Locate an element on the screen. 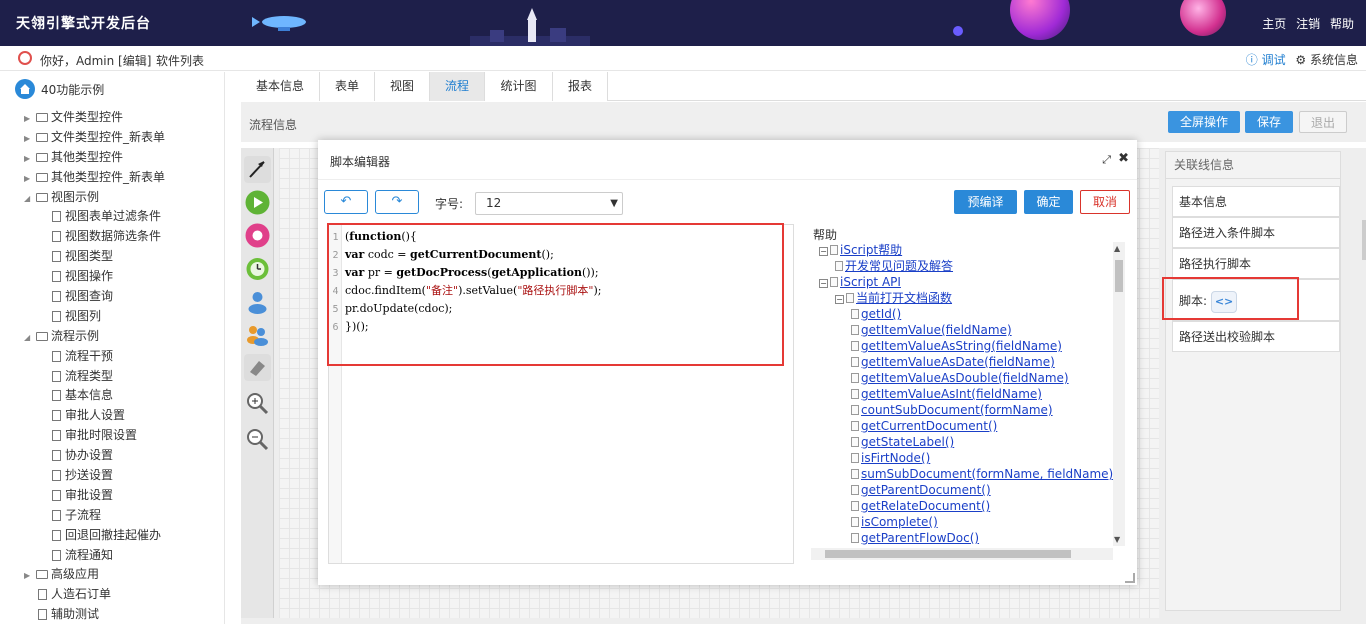 The height and width of the screenshot is (624, 1366). redo-button: ↷ is located at coordinates (397, 202).